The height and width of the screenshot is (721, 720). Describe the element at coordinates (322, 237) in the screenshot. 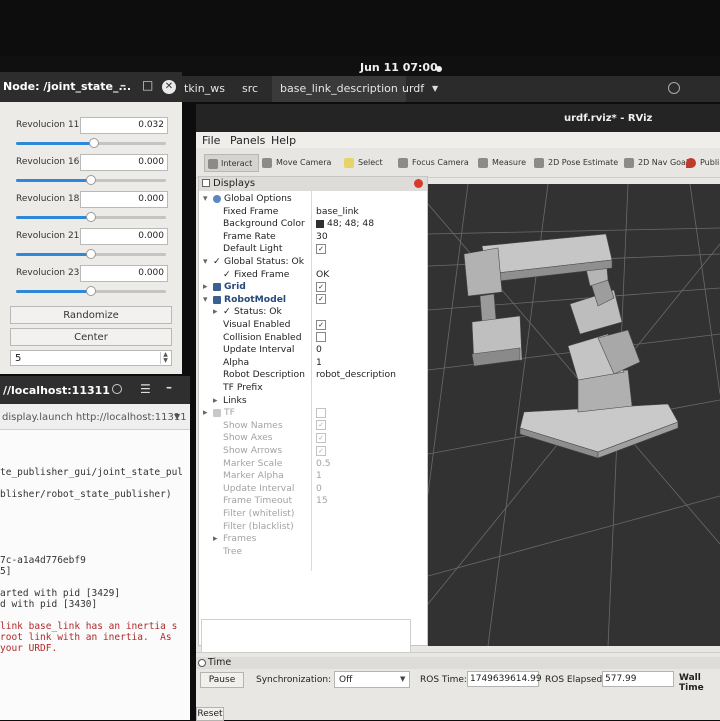

I see `property-value: 30` at that location.